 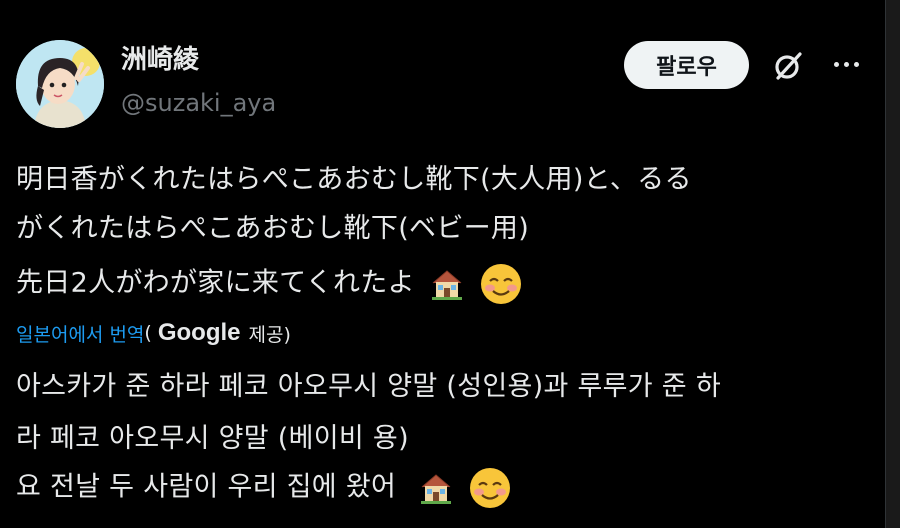 What do you see at coordinates (354, 179) in the screenshot?
I see `post-text-line-1: 明日香がくれたはらぺこあおむし靴下(大人用)と、るる` at bounding box center [354, 179].